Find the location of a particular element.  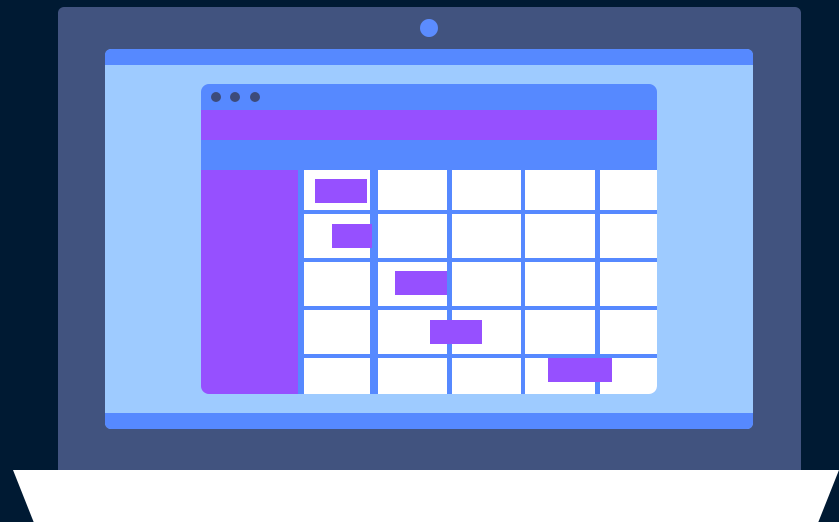

screen-bottom-bar is located at coordinates (429, 421).